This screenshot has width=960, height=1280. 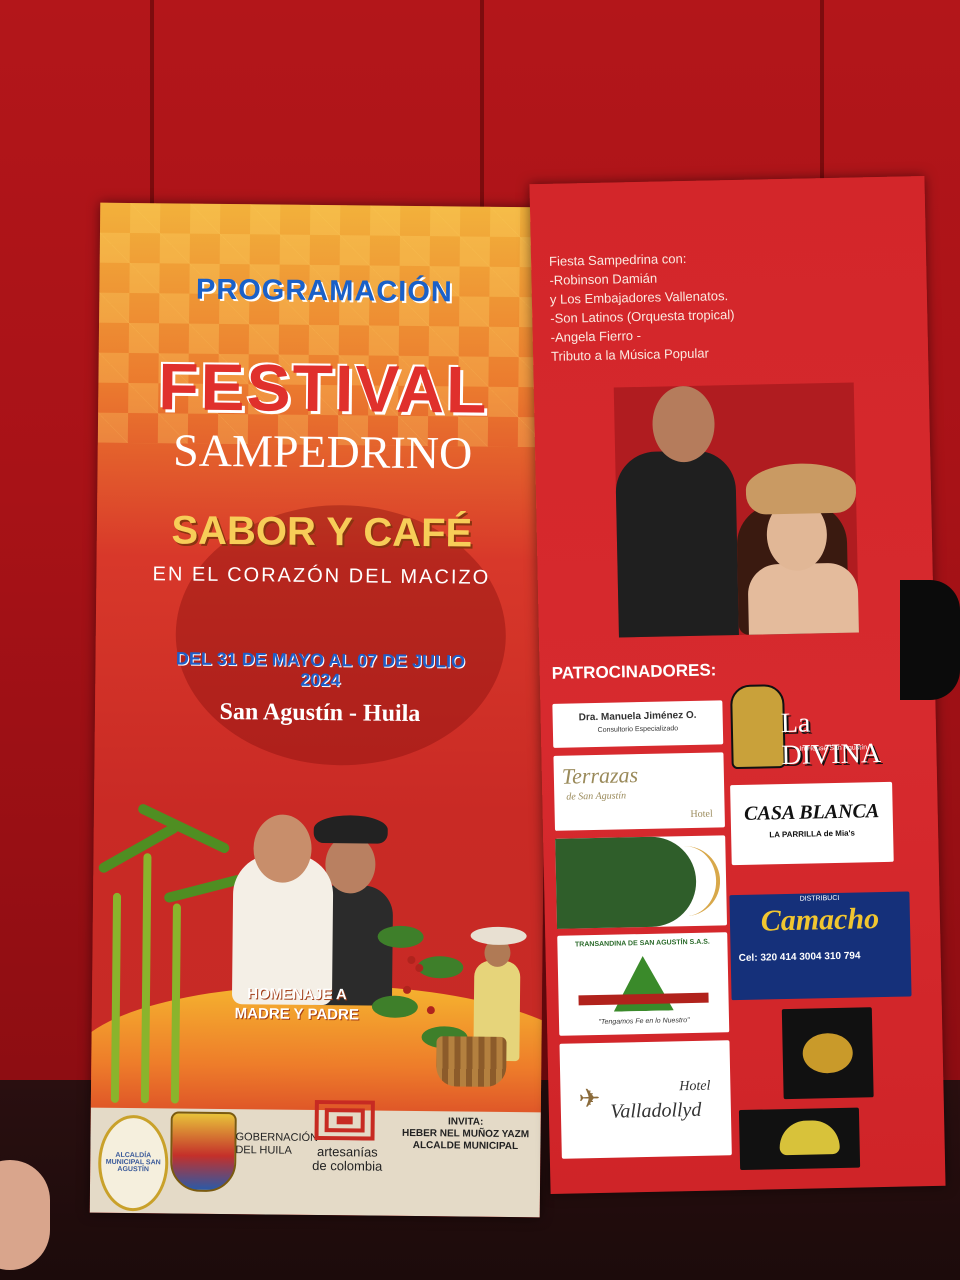 I want to click on artesanias-text: artesanías de colombia, so click(x=347, y=1159).